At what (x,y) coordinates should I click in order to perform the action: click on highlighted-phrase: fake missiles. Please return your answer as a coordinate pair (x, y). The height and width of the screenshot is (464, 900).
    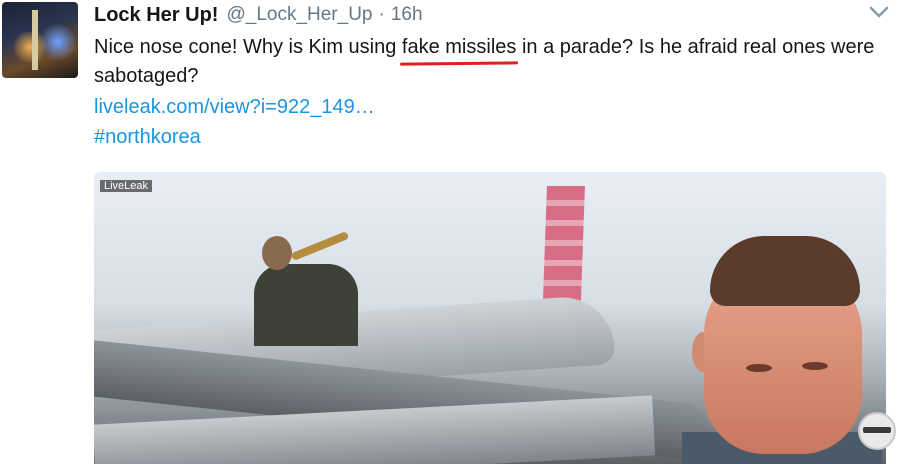
    Looking at the image, I should click on (459, 49).